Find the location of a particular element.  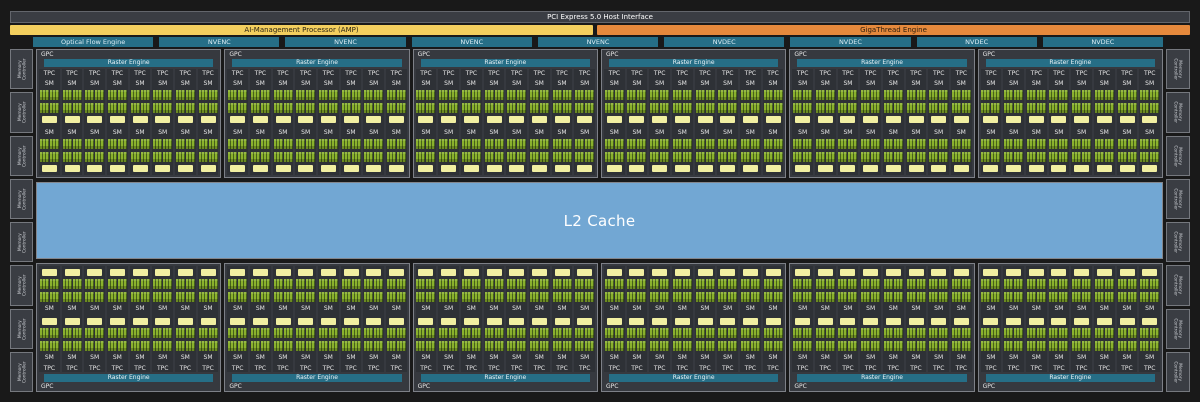

tpc-label: TPC is located at coordinates (426, 368).